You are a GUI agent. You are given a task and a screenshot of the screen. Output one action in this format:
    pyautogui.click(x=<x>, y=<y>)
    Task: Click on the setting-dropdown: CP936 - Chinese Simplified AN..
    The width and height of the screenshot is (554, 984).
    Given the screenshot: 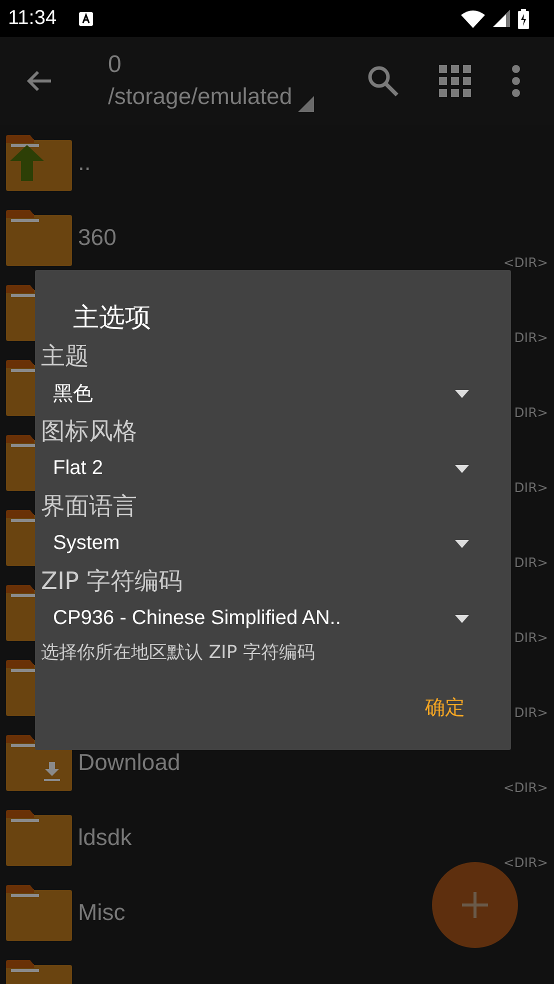 What is the action you would take?
    pyautogui.click(x=276, y=618)
    